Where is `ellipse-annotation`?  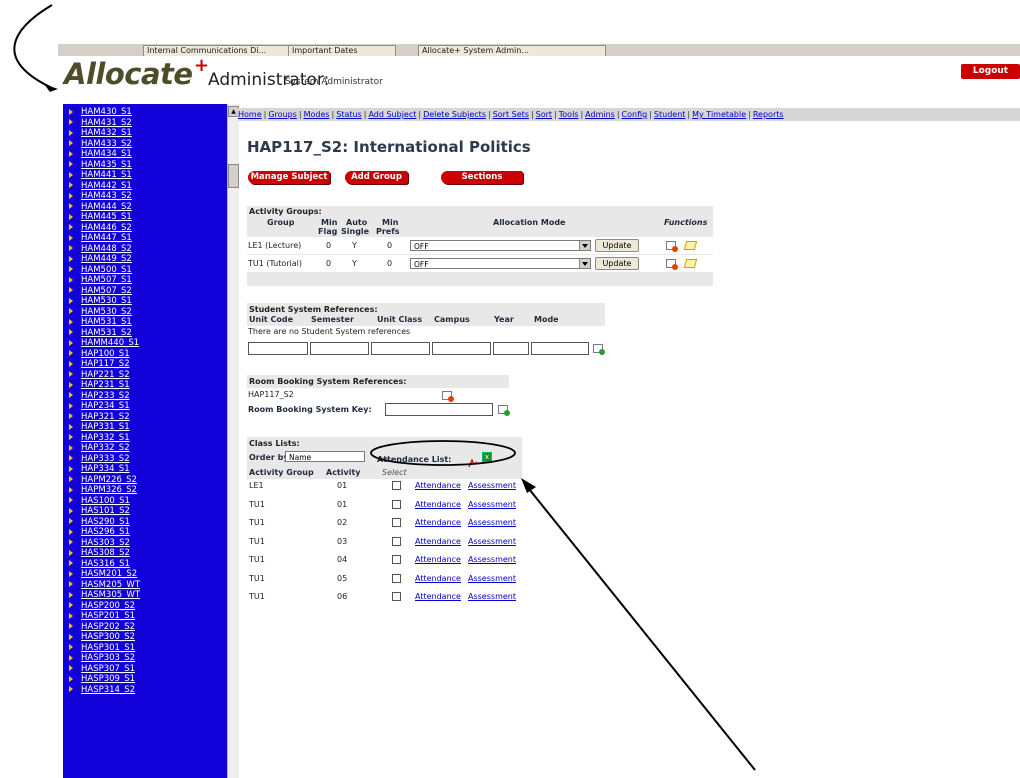 ellipse-annotation is located at coordinates (443, 453).